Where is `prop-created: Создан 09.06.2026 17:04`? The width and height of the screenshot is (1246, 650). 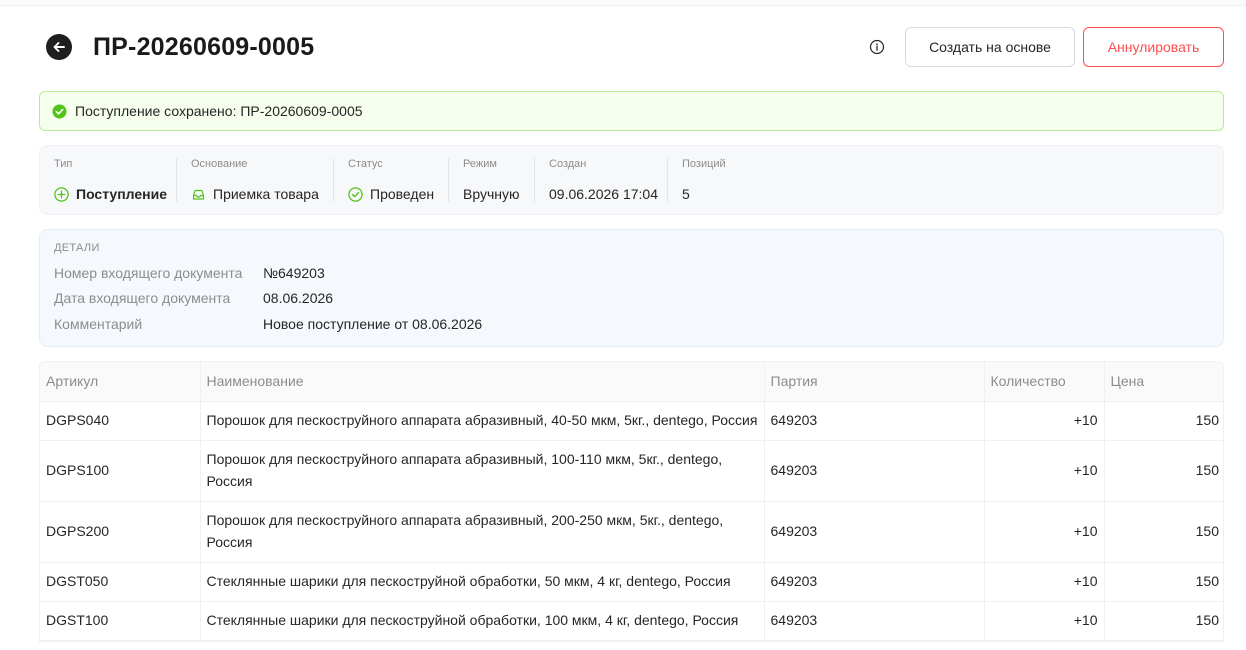 prop-created: Создан 09.06.2026 17:04 is located at coordinates (601, 180).